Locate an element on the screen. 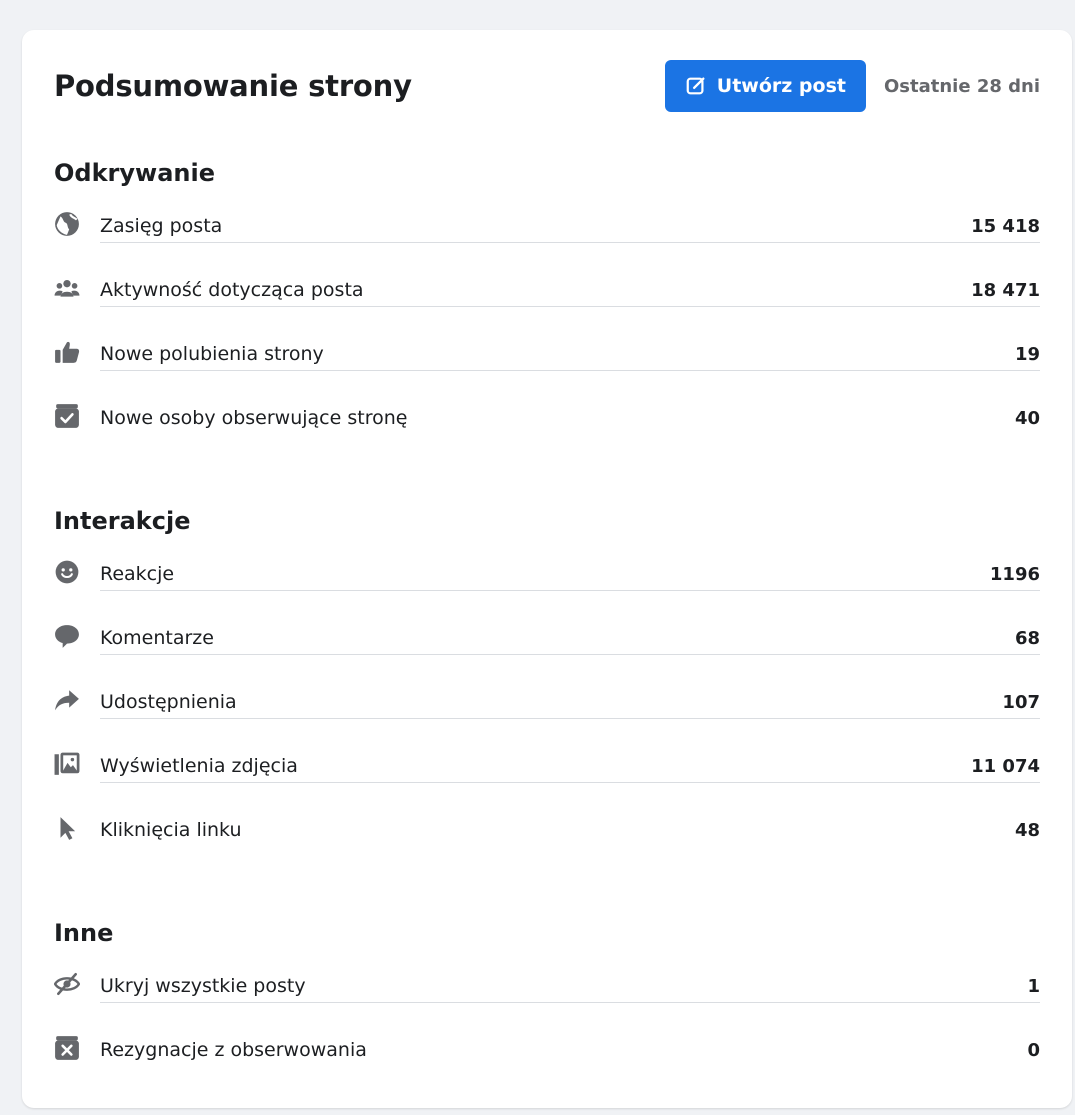 This screenshot has width=1075, height=1115. smiley-icon is located at coordinates (67, 572).